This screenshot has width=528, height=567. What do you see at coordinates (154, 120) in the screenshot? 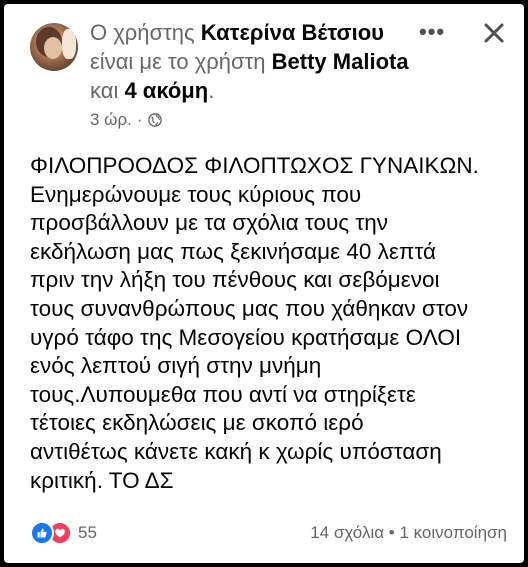
I see `globe-icon` at bounding box center [154, 120].